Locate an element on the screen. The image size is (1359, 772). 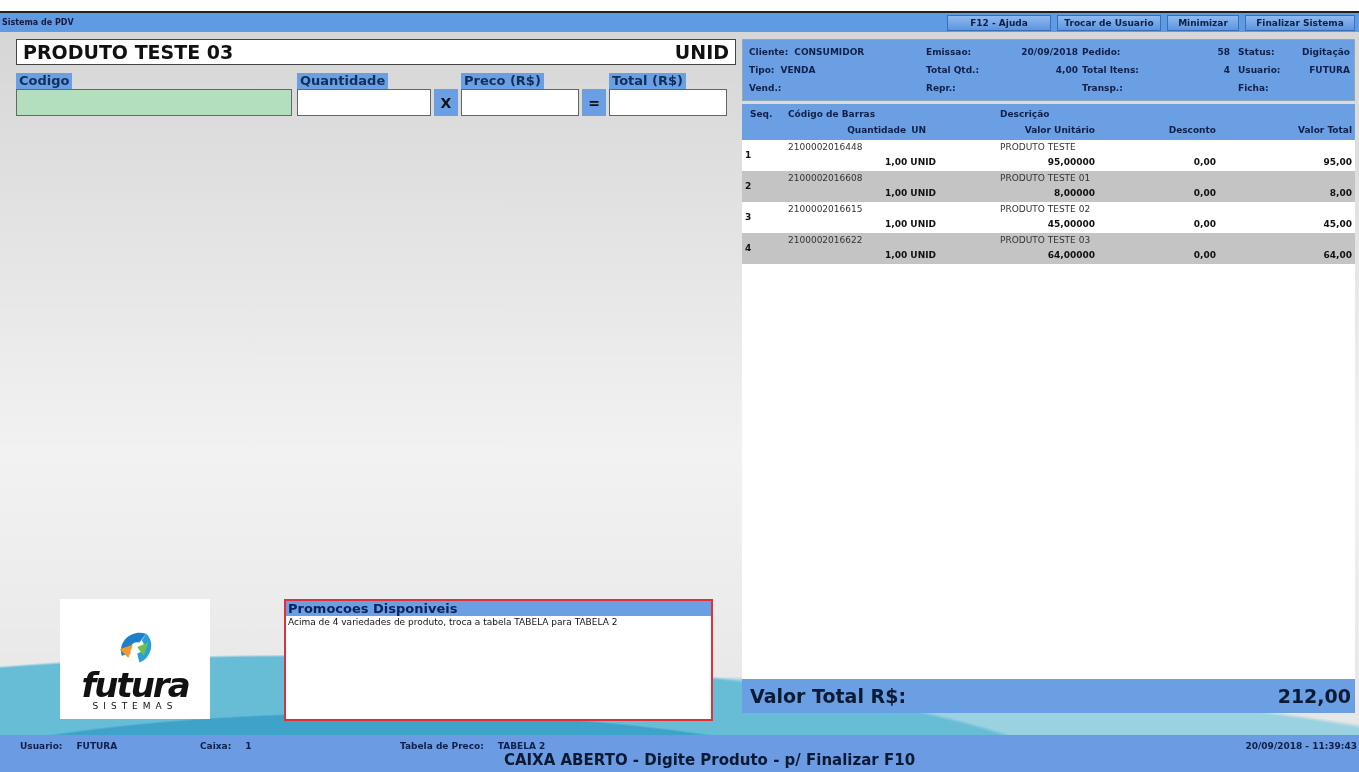
table-cell-text: 45,00 is located at coordinates (1337, 224).